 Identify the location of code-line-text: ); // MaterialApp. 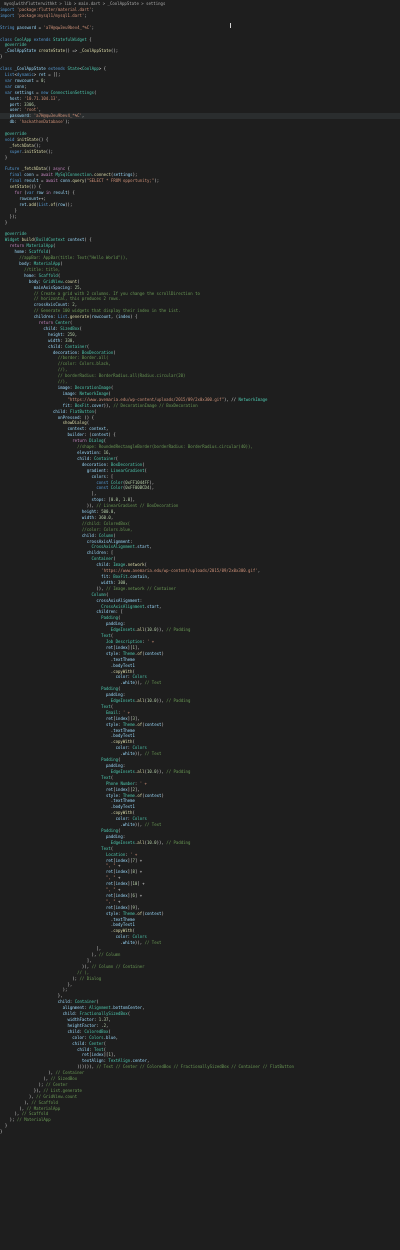
(30, 1120).